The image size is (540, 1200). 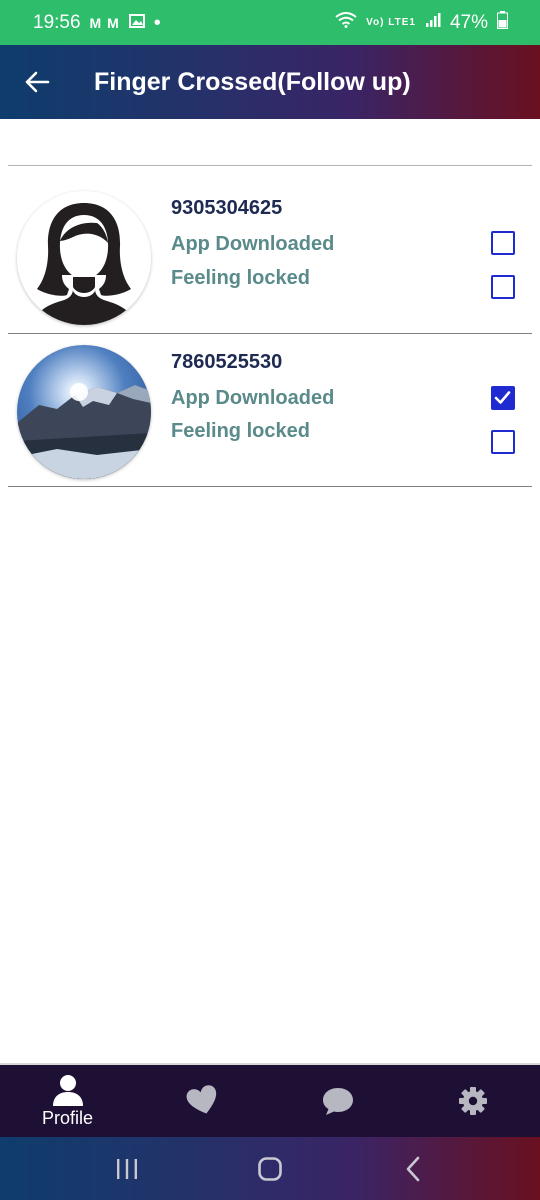 I want to click on gmail-notification-icons: M M, so click(x=104, y=22).